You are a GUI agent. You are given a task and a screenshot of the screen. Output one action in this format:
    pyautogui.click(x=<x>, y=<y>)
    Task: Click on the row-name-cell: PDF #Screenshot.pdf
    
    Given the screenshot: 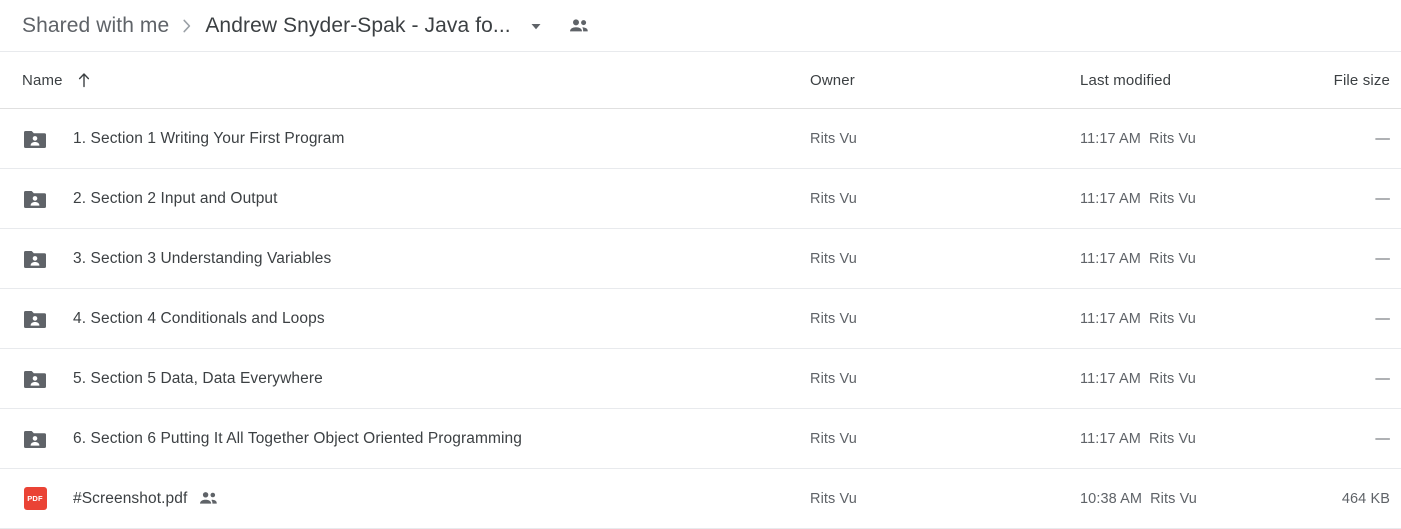 What is the action you would take?
    pyautogui.click(x=120, y=498)
    